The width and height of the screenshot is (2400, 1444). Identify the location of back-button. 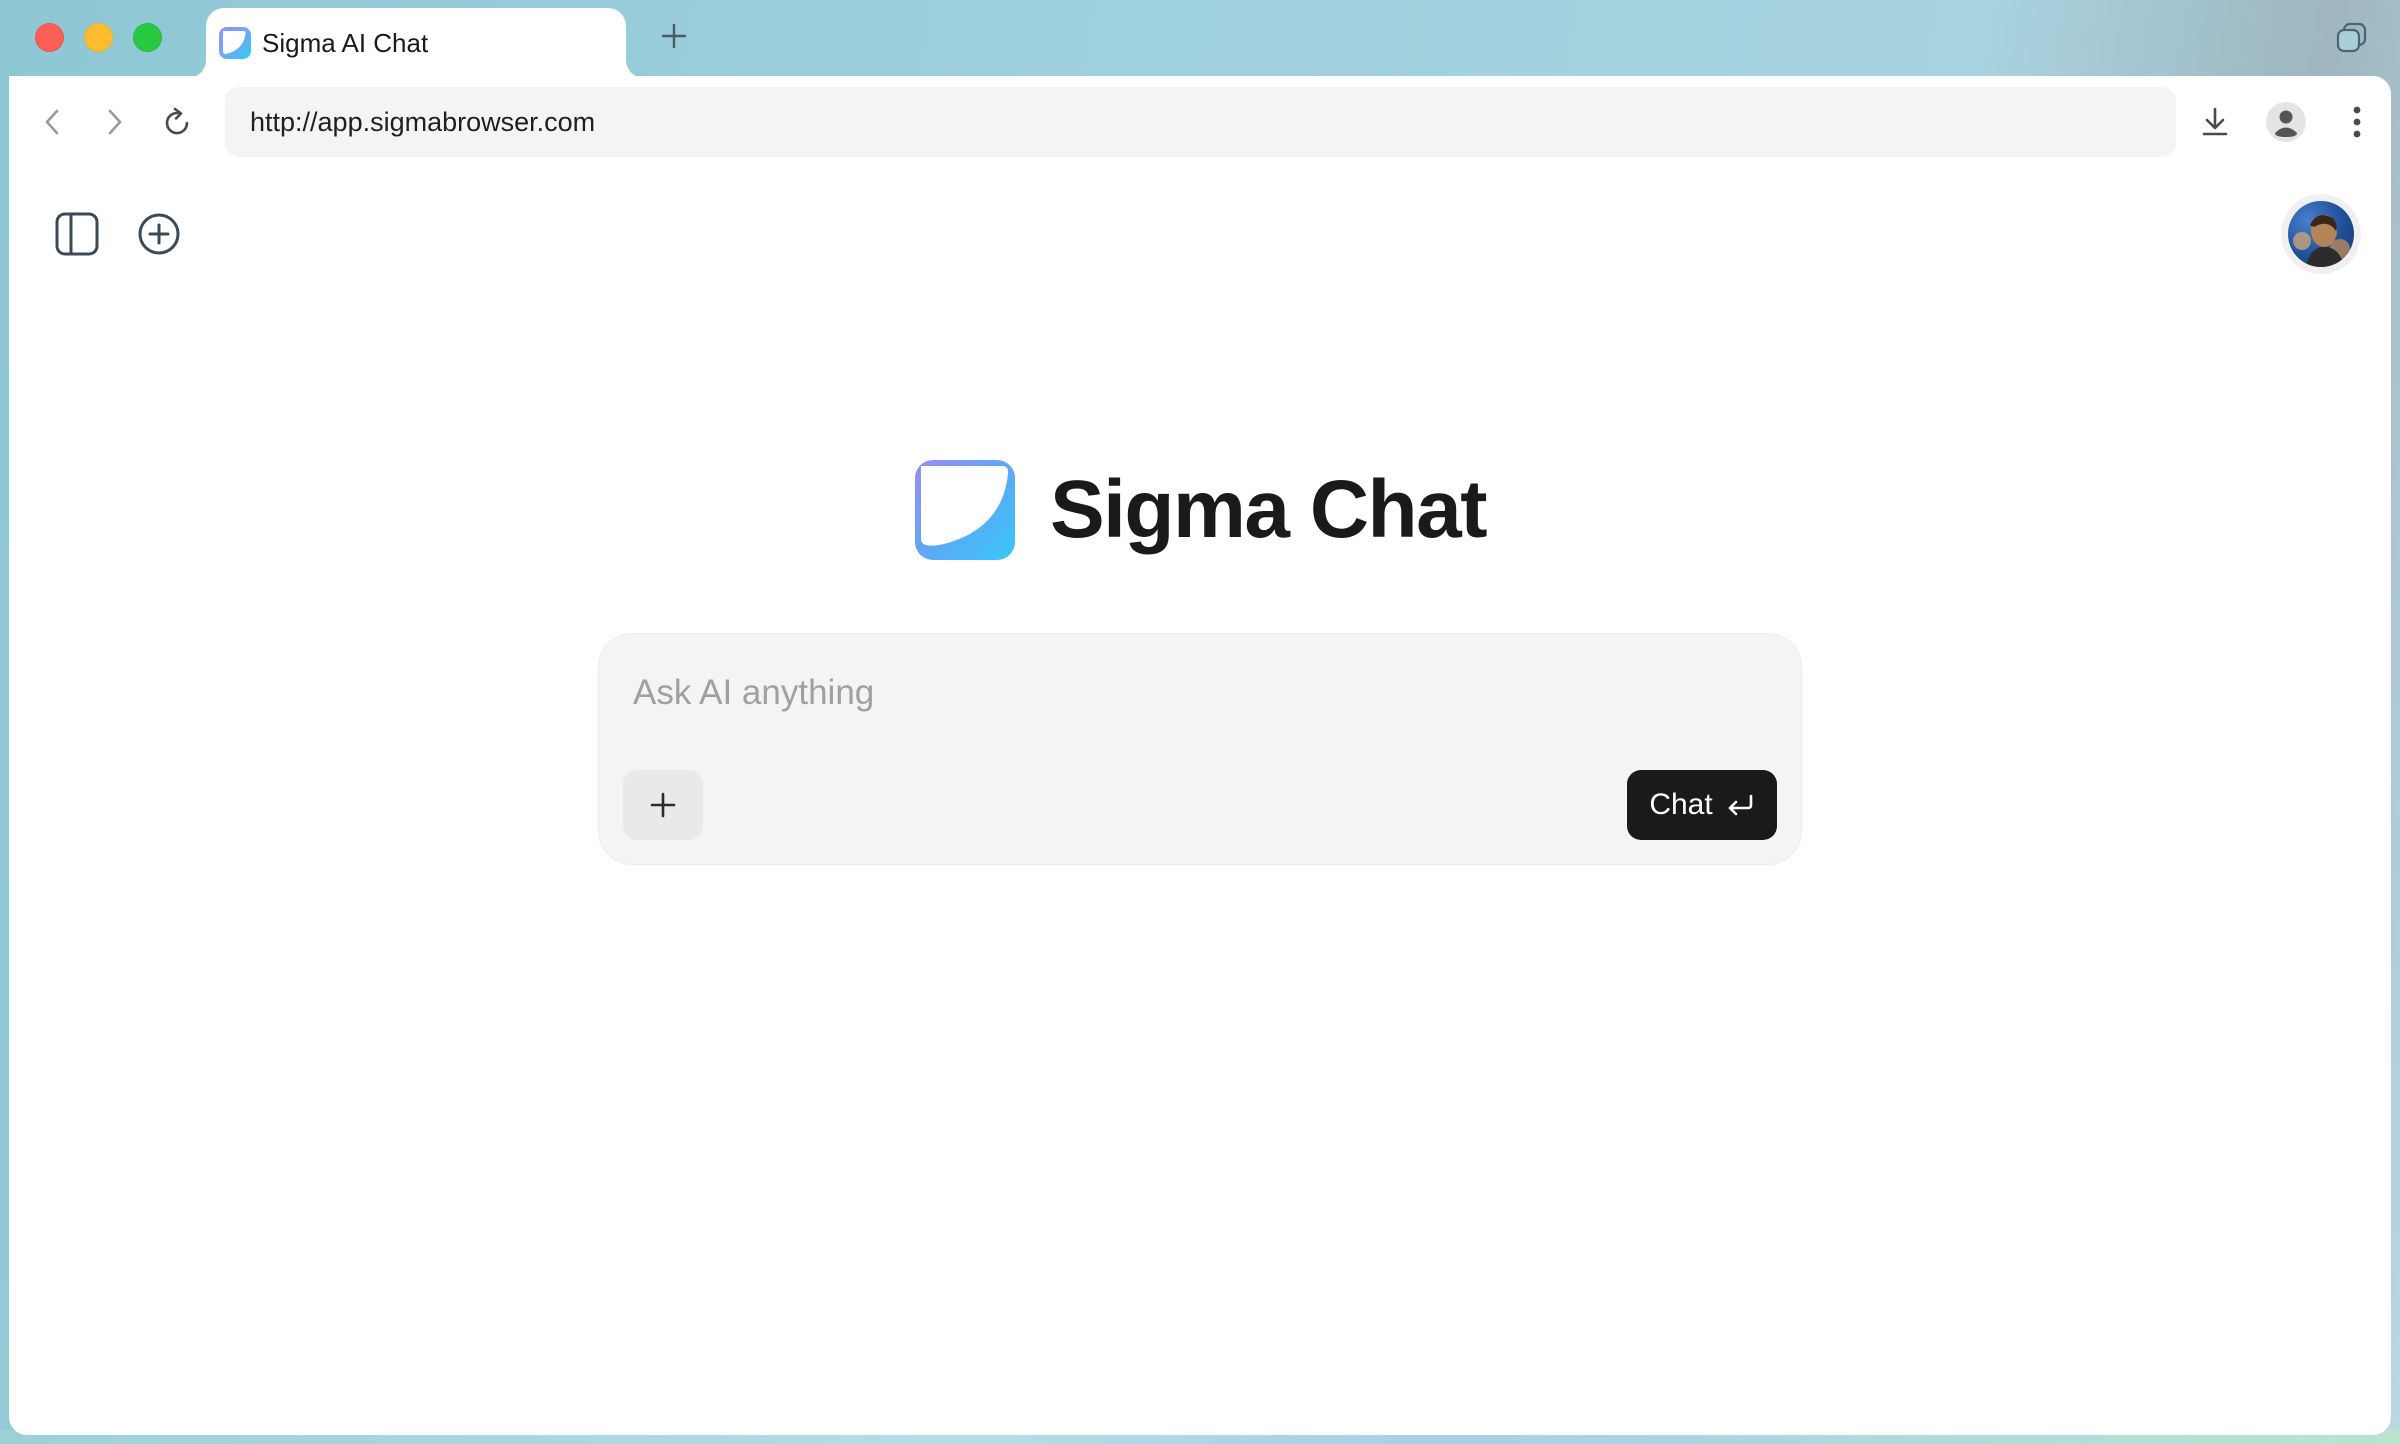
(53, 122).